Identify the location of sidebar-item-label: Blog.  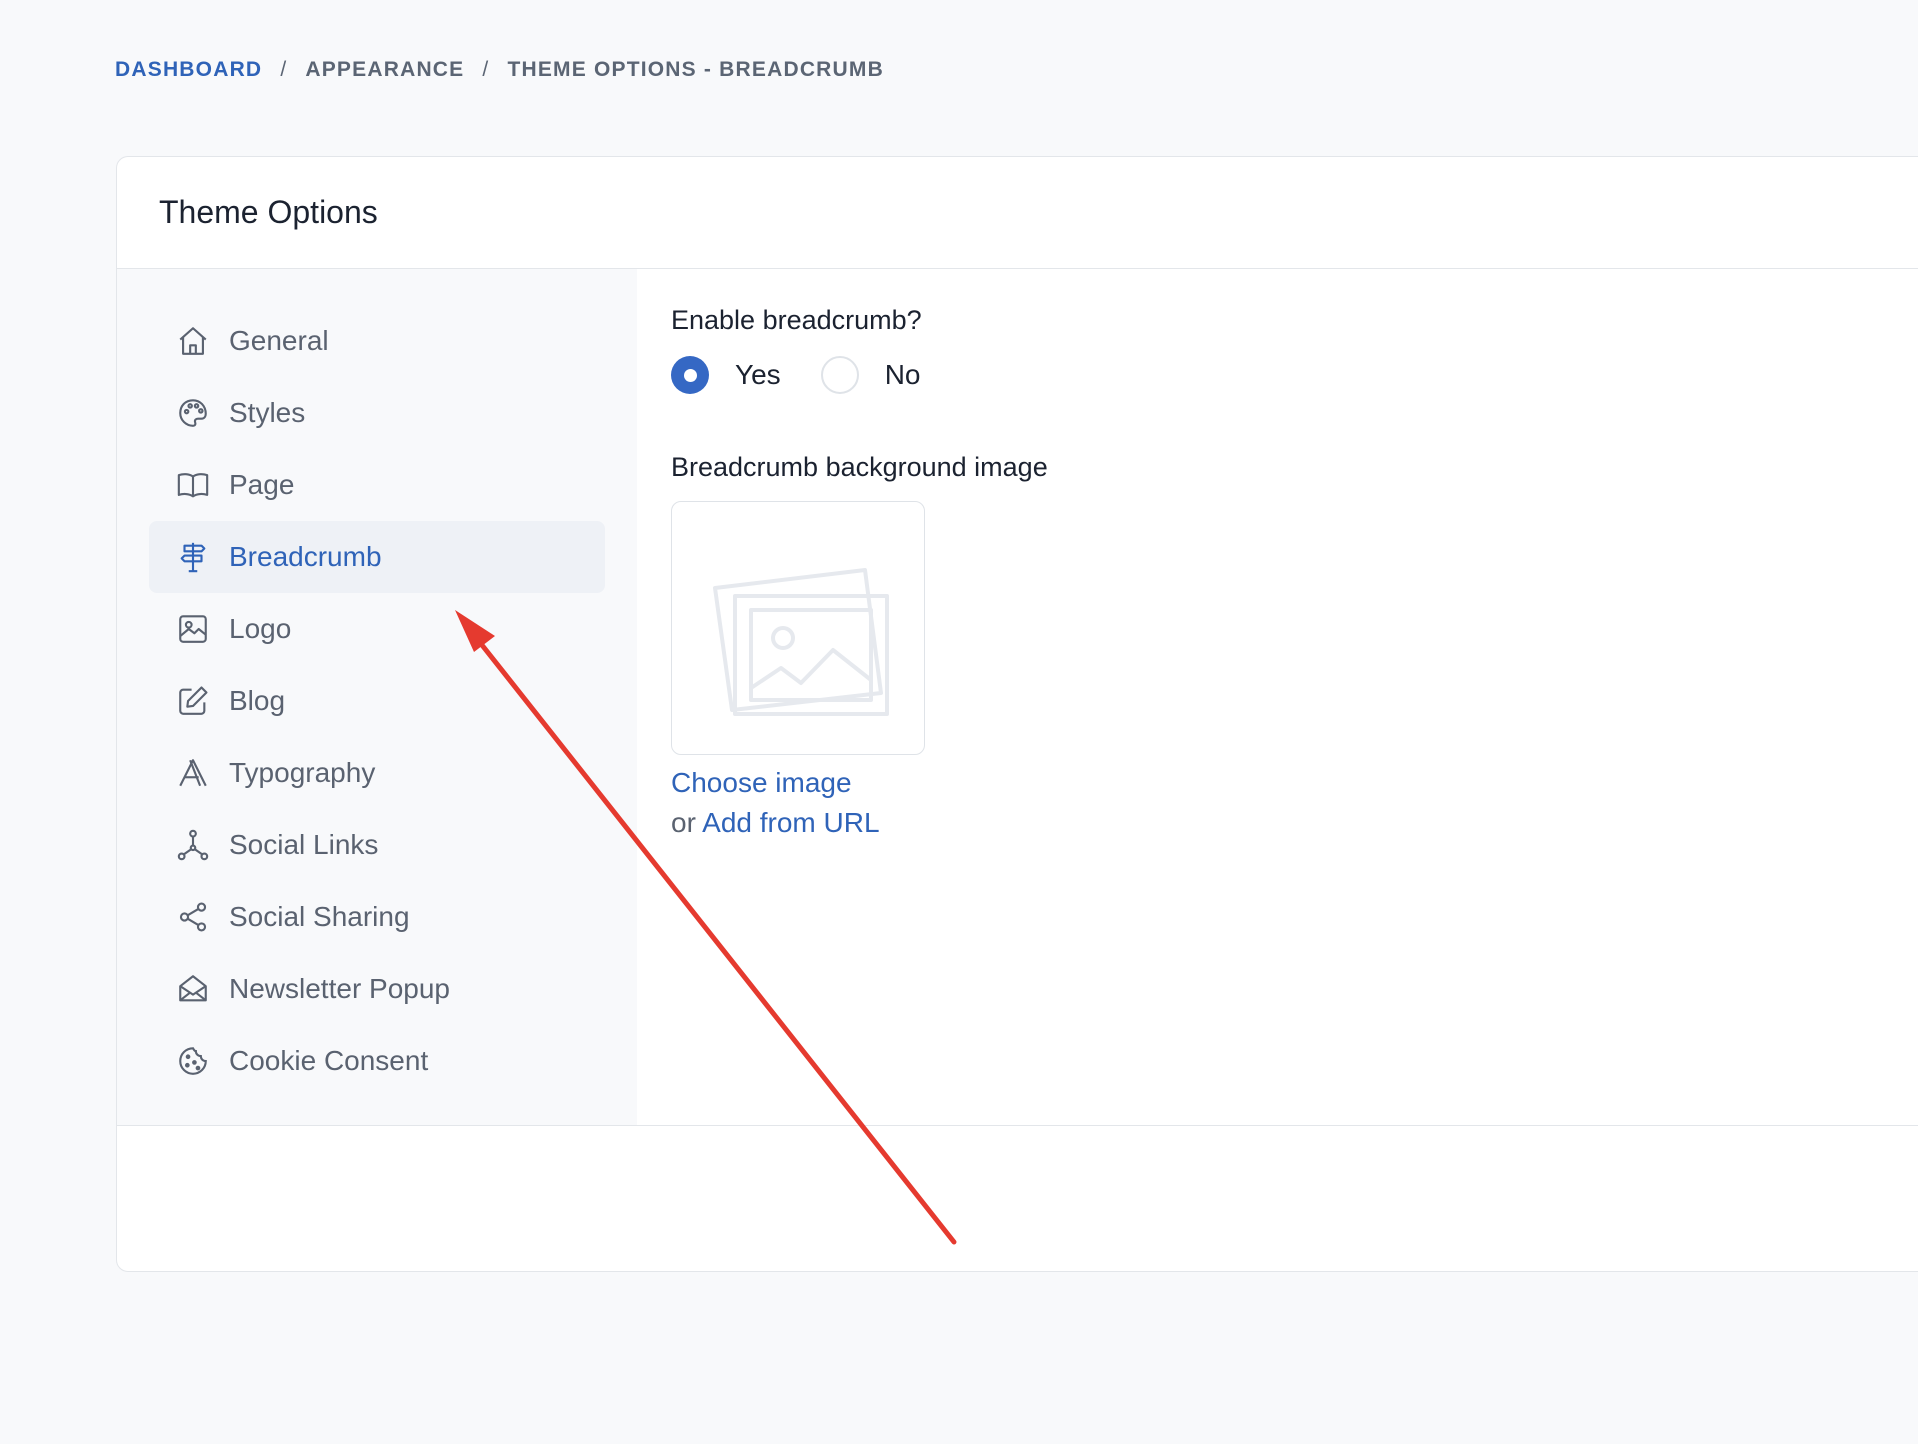
(257, 700).